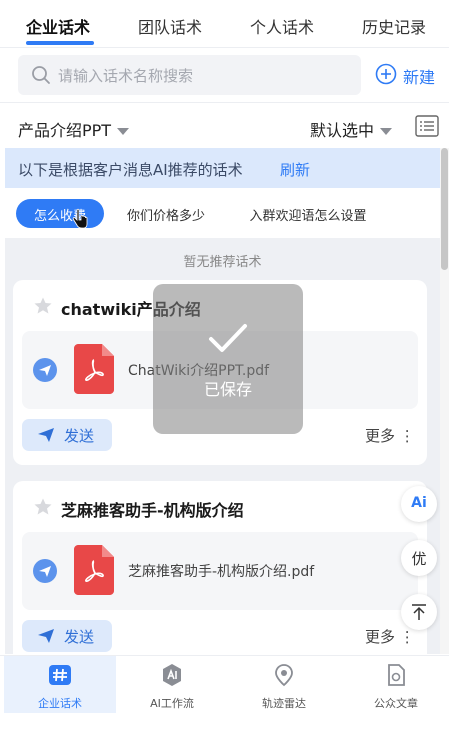 Image resolution: width=457 pixels, height=735 pixels. What do you see at coordinates (342, 130) in the screenshot?
I see `selection-label: 默认选中` at bounding box center [342, 130].